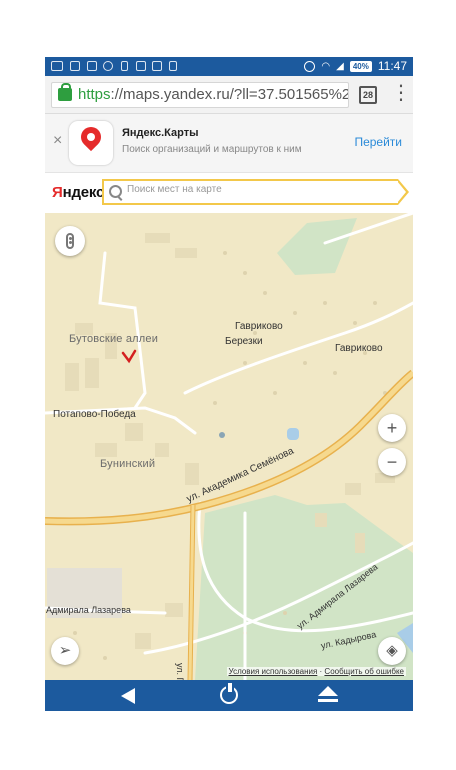  What do you see at coordinates (174, 189) in the screenshot?
I see `search-placeholder: Поиск мест на карте` at bounding box center [174, 189].